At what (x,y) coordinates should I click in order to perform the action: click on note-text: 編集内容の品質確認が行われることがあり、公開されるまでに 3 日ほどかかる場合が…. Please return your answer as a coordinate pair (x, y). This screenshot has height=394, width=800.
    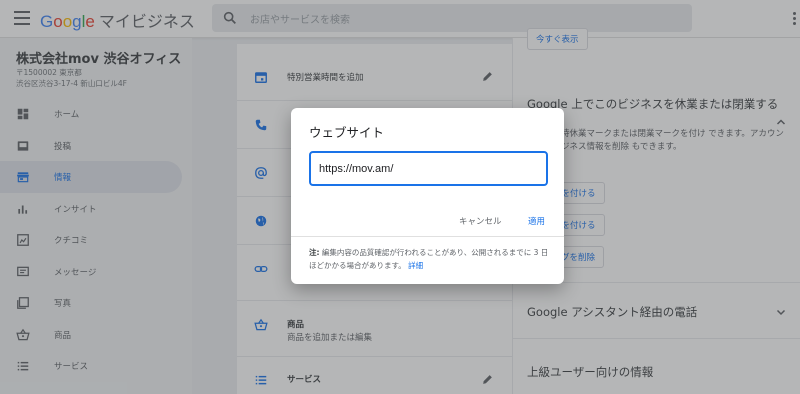
    Looking at the image, I should click on (429, 259).